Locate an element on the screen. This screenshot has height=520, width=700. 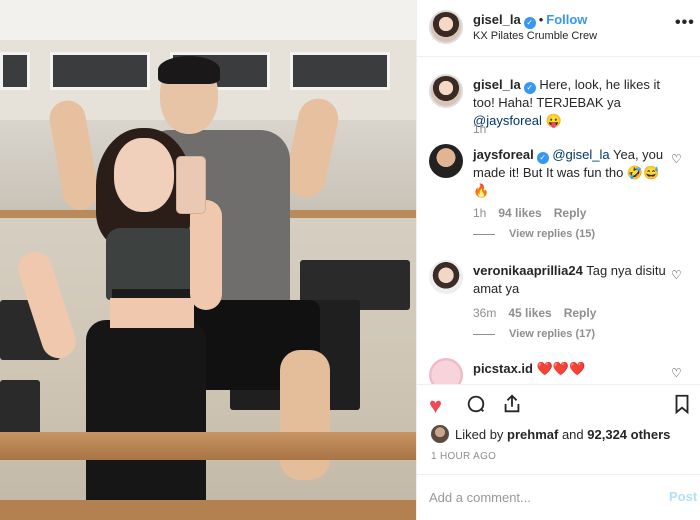
comment-meta: 1h 94 likes Reply is located at coordinates (535, 213).